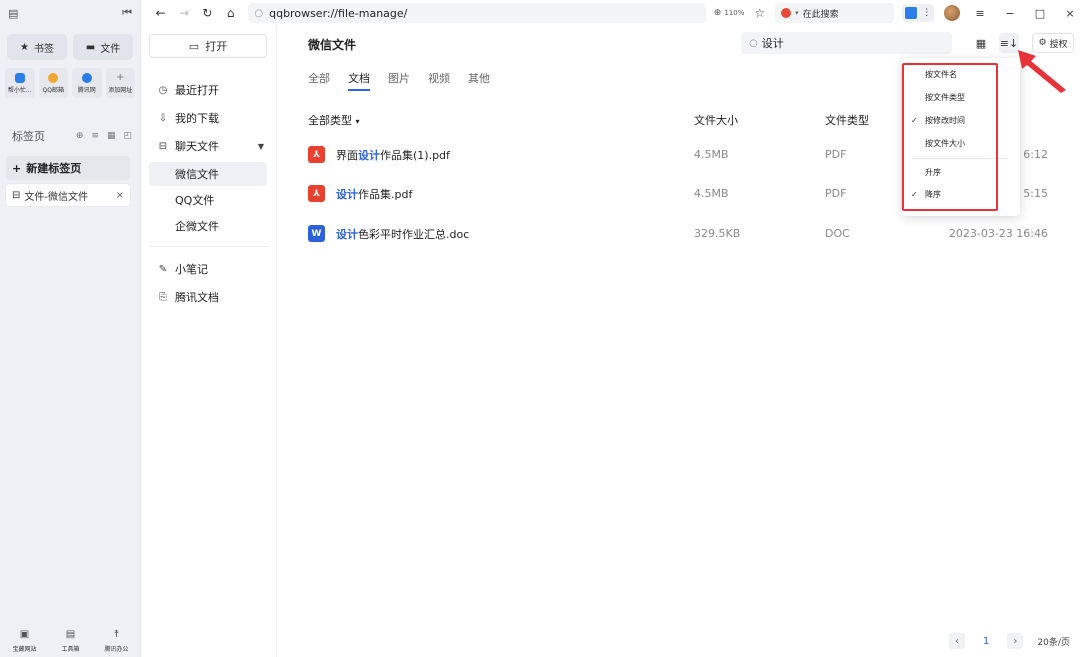 This screenshot has height=657, width=1080. I want to click on next-page-icon: ›, so click(1015, 641).